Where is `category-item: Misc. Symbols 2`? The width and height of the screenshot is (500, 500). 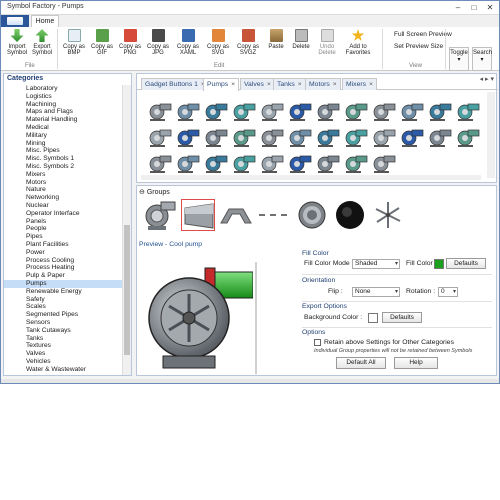 category-item: Misc. Symbols 2 is located at coordinates (63, 167).